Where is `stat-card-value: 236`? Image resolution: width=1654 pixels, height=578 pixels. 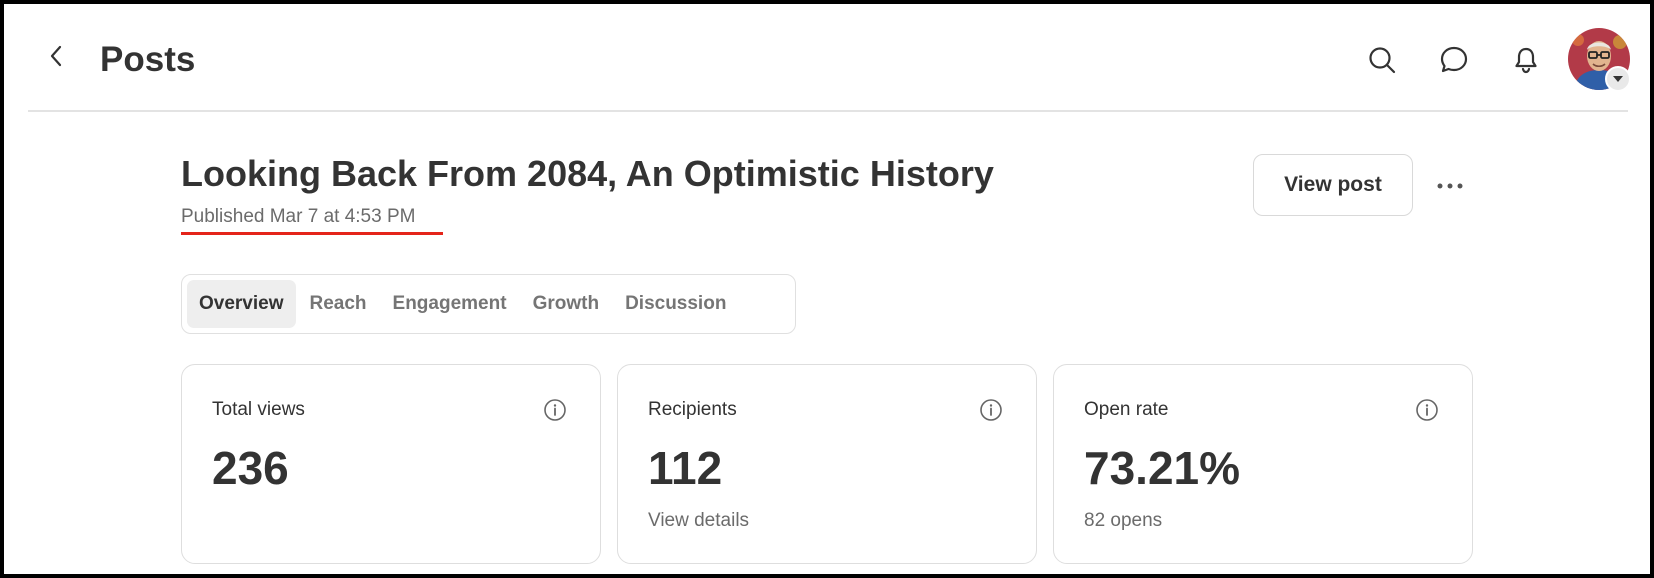
stat-card-value: 236 is located at coordinates (250, 468).